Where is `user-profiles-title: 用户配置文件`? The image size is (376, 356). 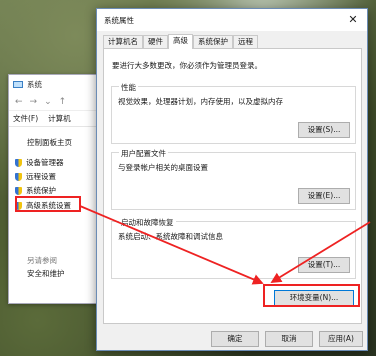
user-profiles-title: 用户配置文件 is located at coordinates (143, 153).